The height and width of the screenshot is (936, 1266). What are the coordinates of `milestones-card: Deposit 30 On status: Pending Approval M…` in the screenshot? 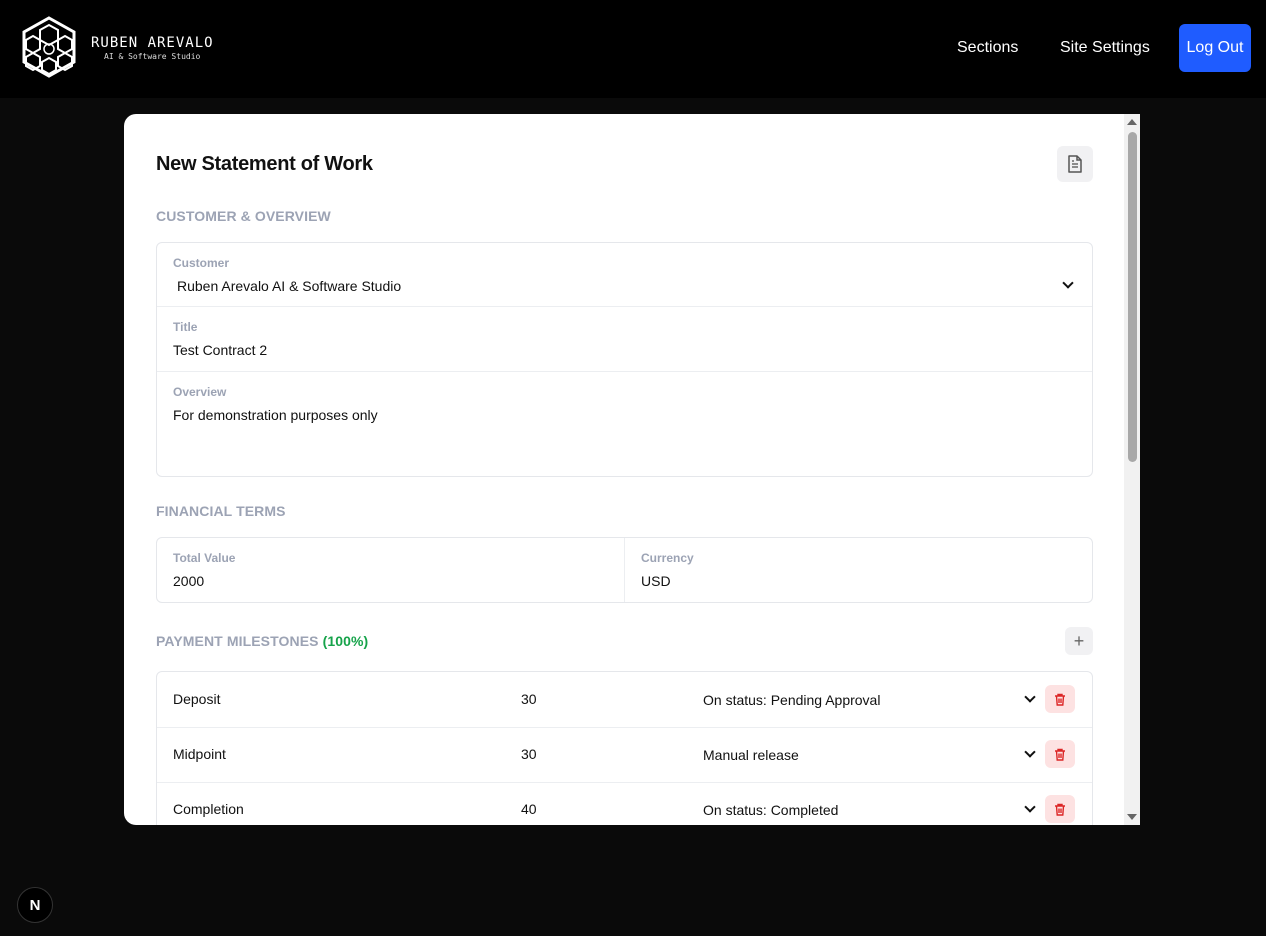 It's located at (624, 748).